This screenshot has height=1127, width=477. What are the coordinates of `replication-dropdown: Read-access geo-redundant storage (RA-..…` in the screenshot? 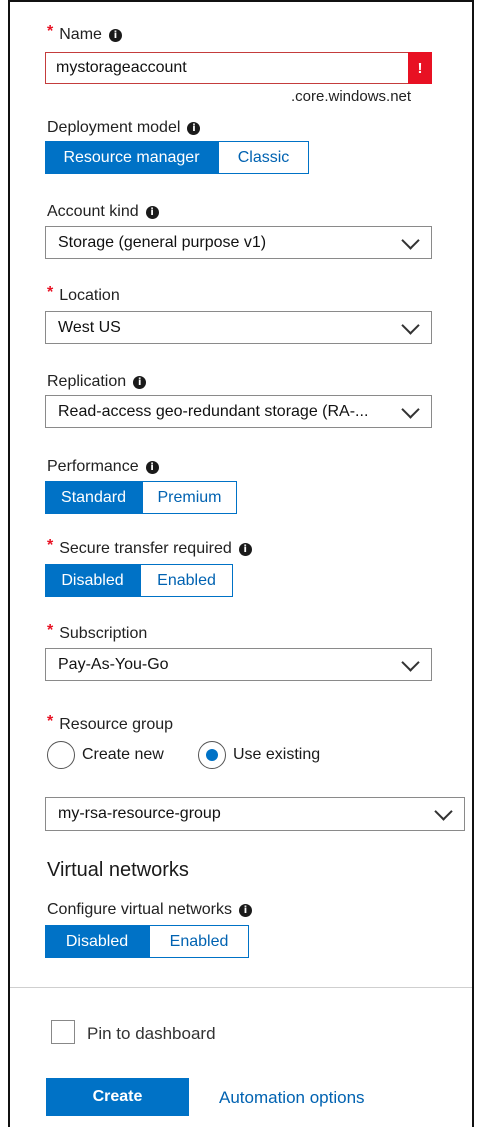 It's located at (238, 411).